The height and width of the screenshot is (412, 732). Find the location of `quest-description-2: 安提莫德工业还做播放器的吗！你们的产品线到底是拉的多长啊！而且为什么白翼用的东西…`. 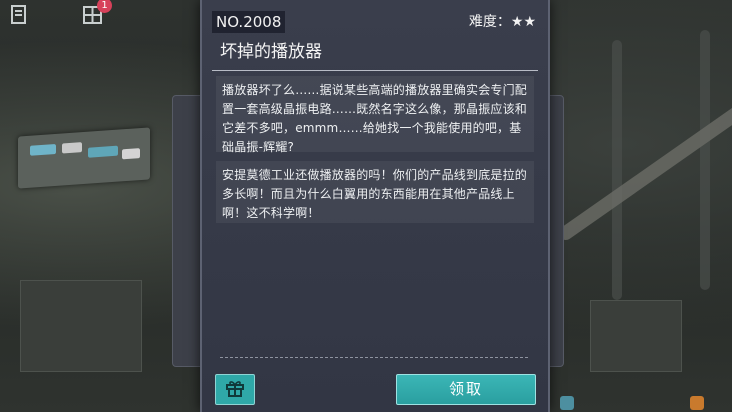

quest-description-2: 安提莫德工业还做播放器的吗！你们的产品线到底是拉的多长啊！而且为什么白翼用的东西… is located at coordinates (375, 192).